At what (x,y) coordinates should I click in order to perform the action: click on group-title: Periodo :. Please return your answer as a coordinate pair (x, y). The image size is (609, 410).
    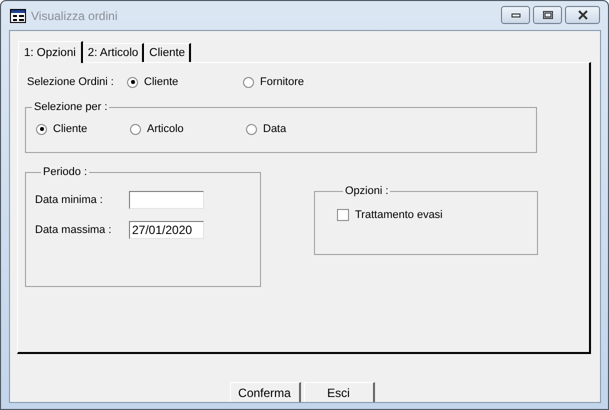
    Looking at the image, I should click on (65, 172).